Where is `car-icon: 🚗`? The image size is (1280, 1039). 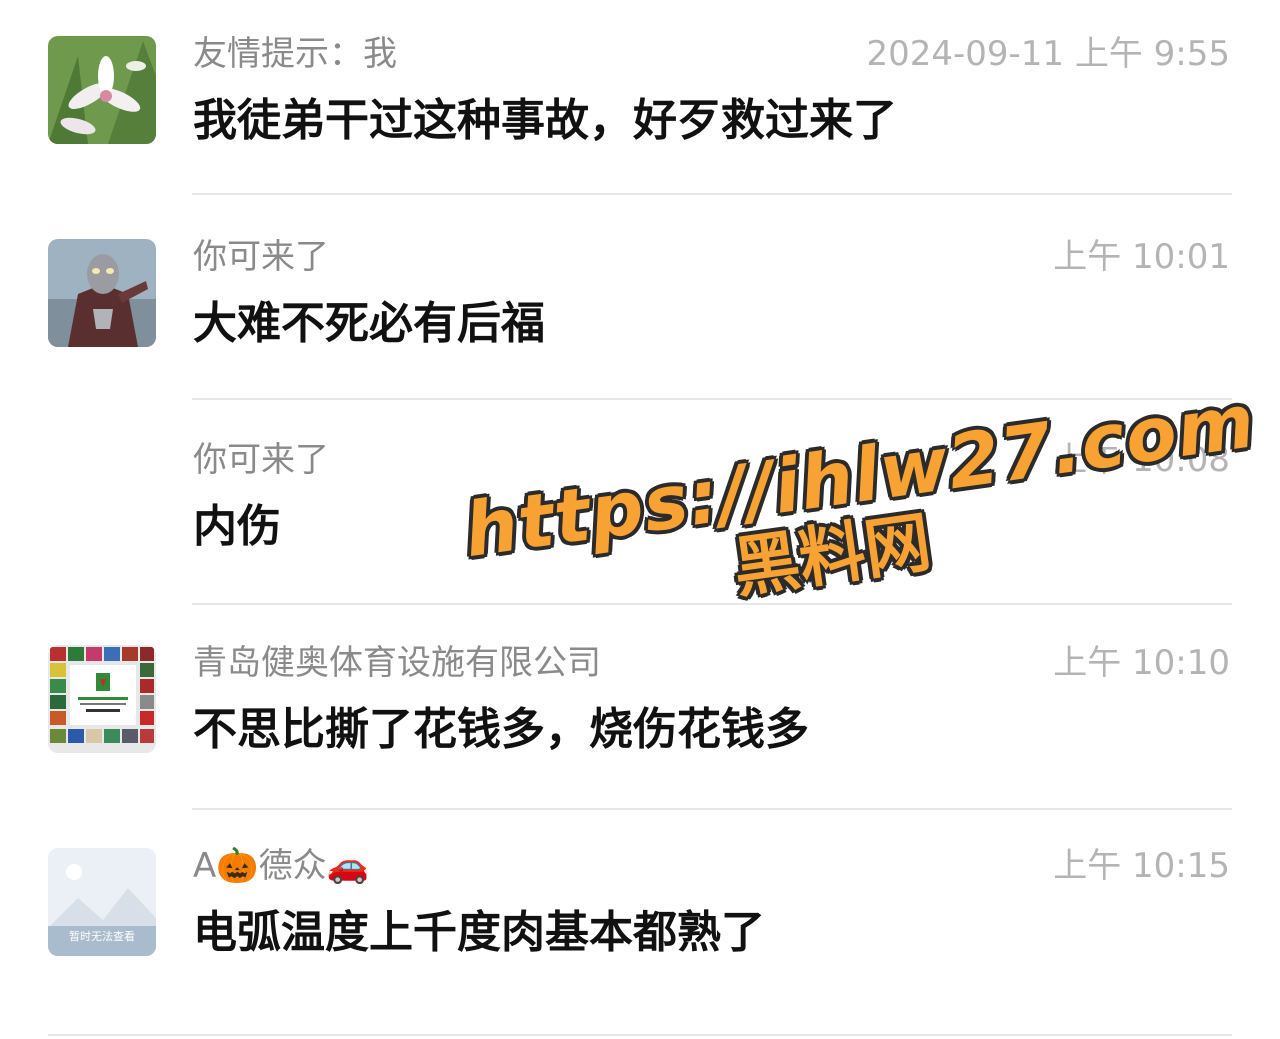
car-icon: 🚗 is located at coordinates (347, 866).